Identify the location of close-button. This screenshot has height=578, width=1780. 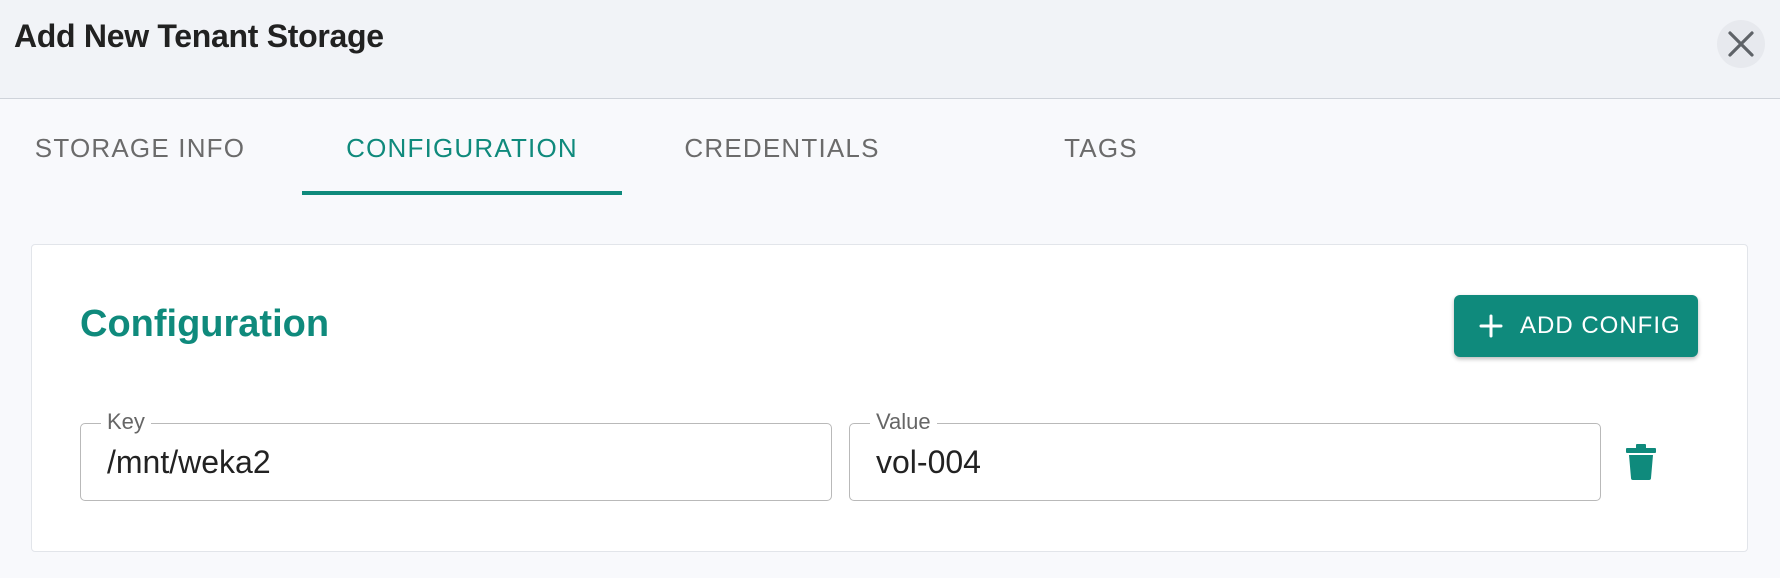
(1741, 44).